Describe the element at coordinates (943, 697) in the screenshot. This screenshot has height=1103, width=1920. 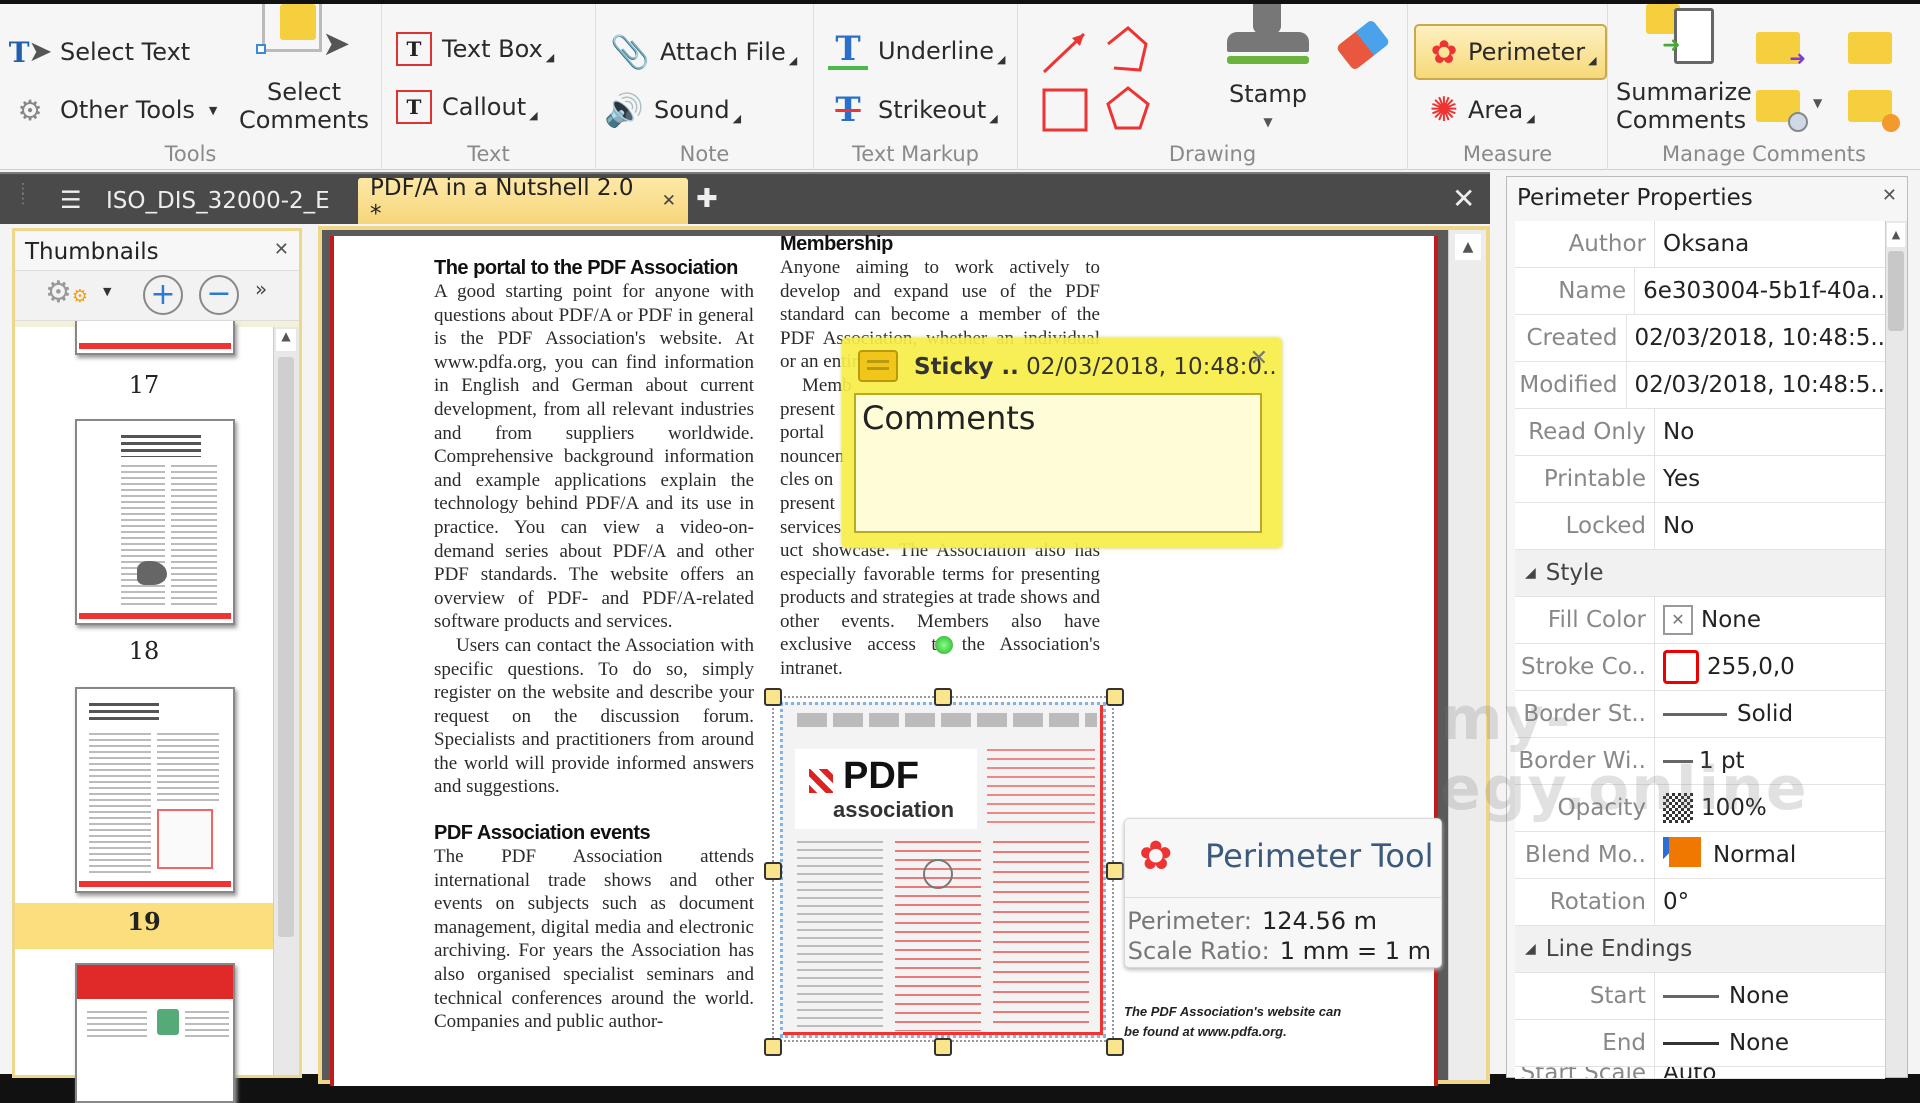
I see `resize-handle-top` at that location.